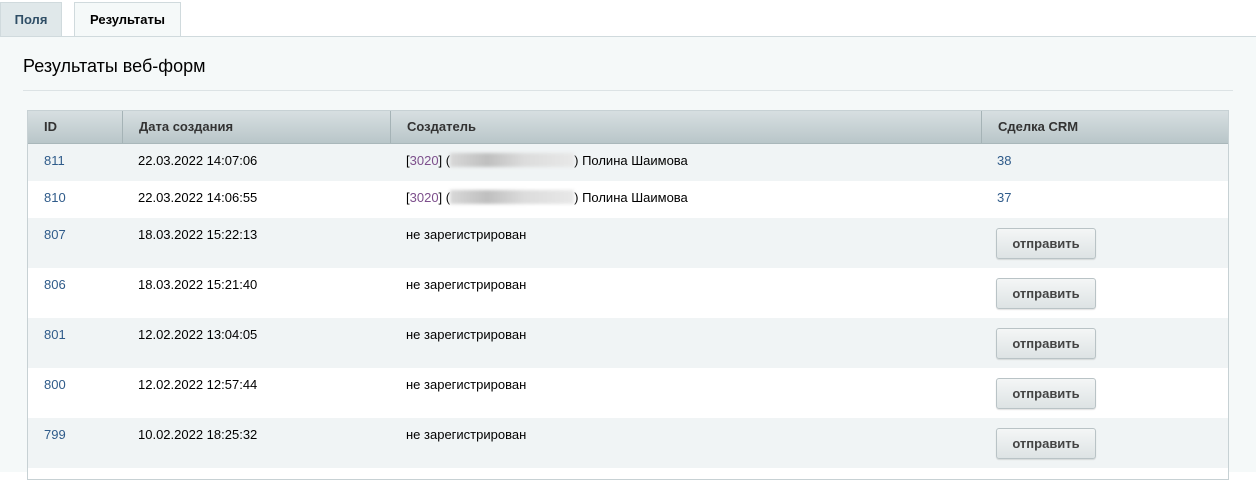  Describe the element at coordinates (257, 127) in the screenshot. I see `column-header-date: Дата создания` at that location.